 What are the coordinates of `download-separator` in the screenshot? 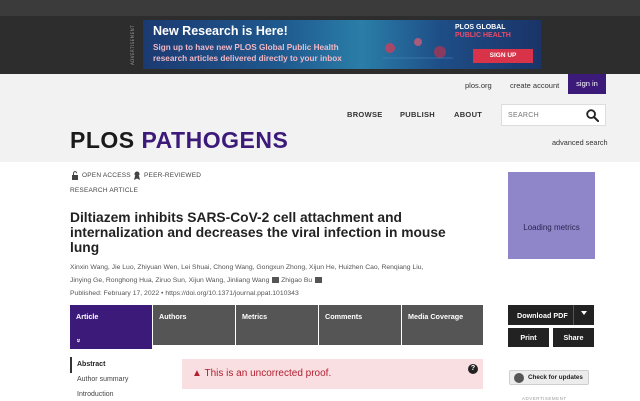 It's located at (573, 315).